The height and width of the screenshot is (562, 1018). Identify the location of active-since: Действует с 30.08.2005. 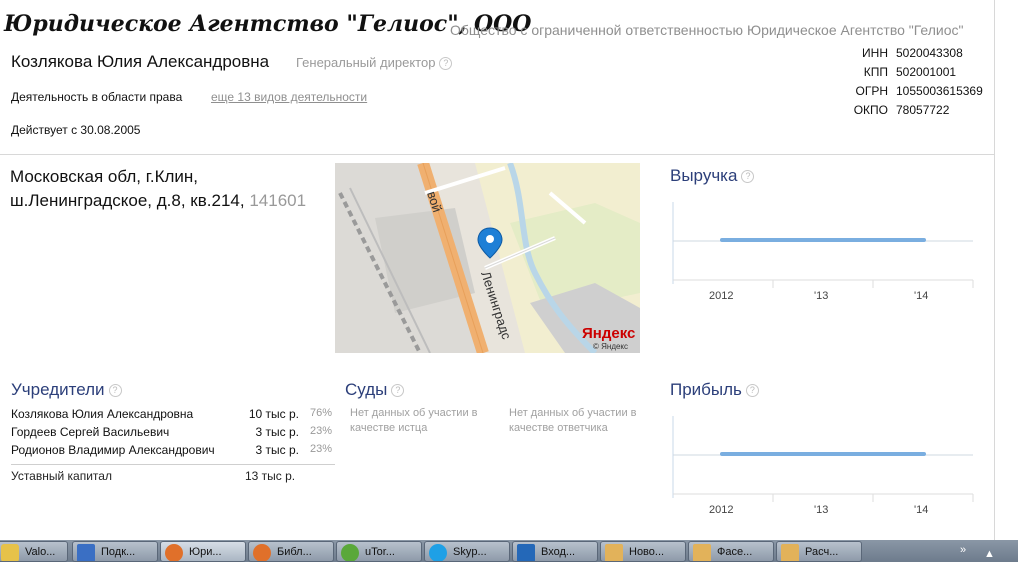
(76, 130).